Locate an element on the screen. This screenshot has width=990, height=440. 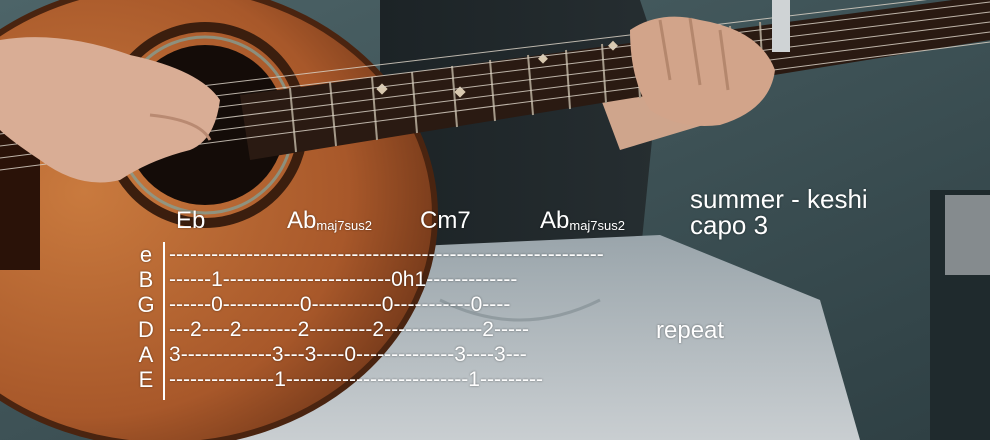
capo-label: capo 3 is located at coordinates (729, 225).